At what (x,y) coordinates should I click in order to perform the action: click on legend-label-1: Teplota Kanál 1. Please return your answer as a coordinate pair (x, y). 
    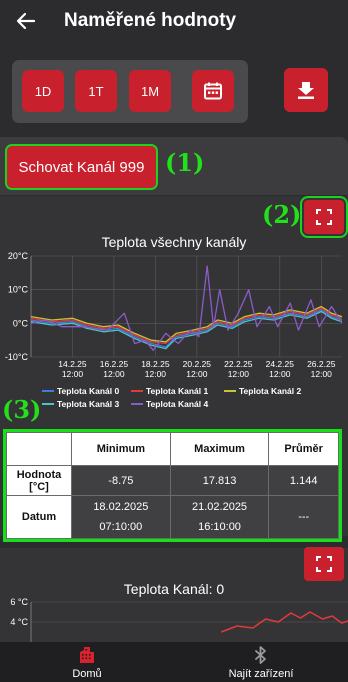
    Looking at the image, I should click on (177, 391).